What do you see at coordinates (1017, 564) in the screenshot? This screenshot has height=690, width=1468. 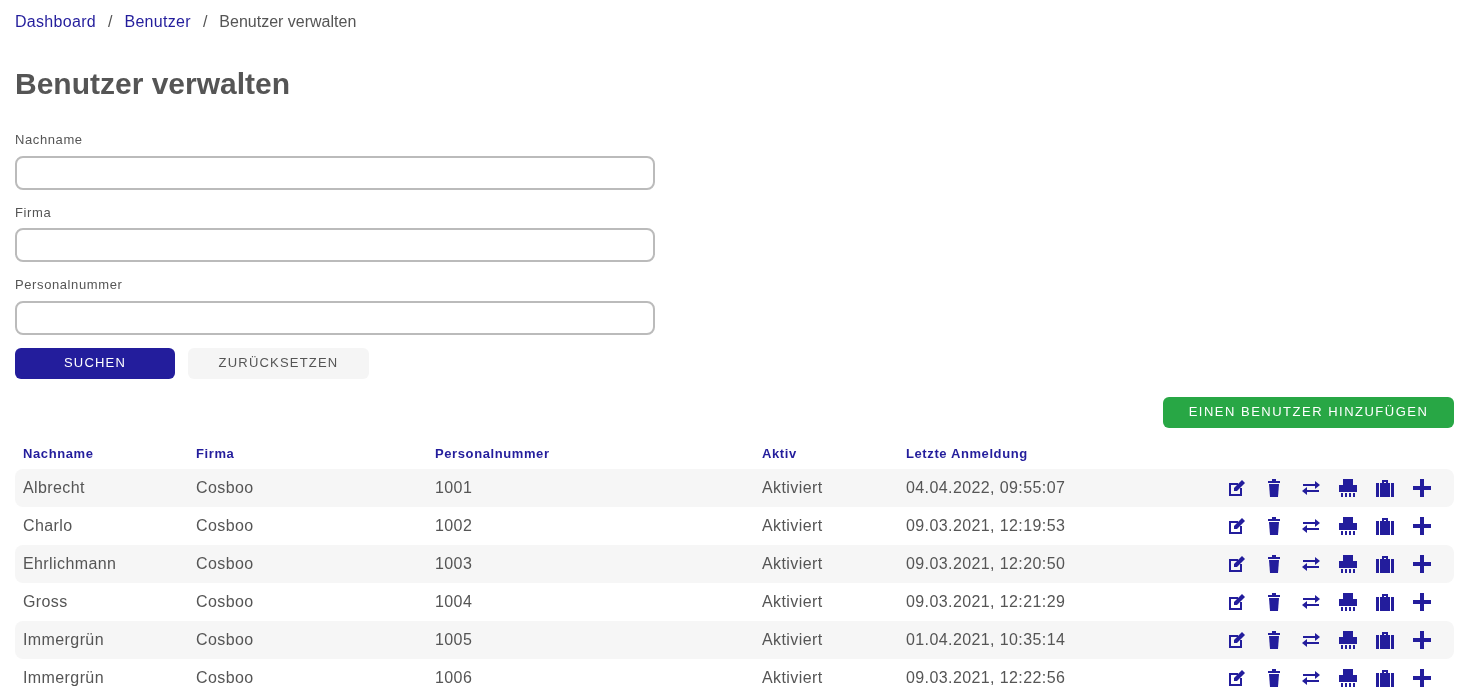 I see `table-cell: 09.03.2021, 12:20:50` at bounding box center [1017, 564].